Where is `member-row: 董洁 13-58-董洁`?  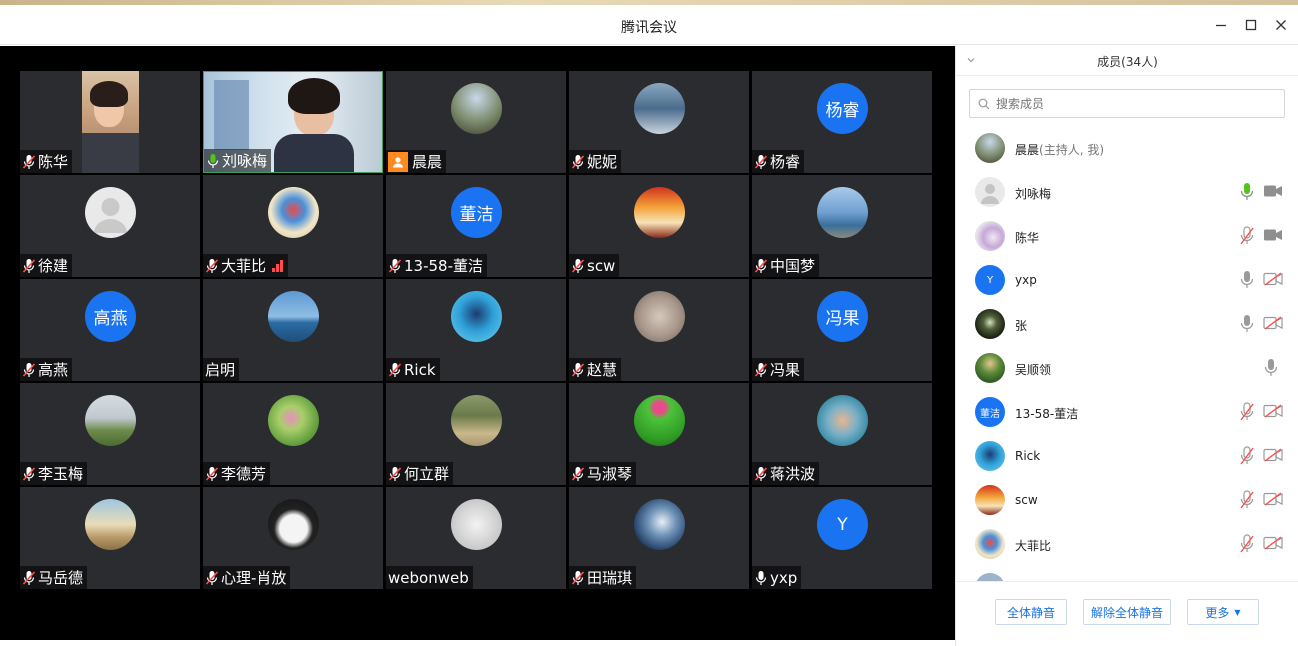 member-row: 董洁 13-58-董洁 is located at coordinates (1127, 412).